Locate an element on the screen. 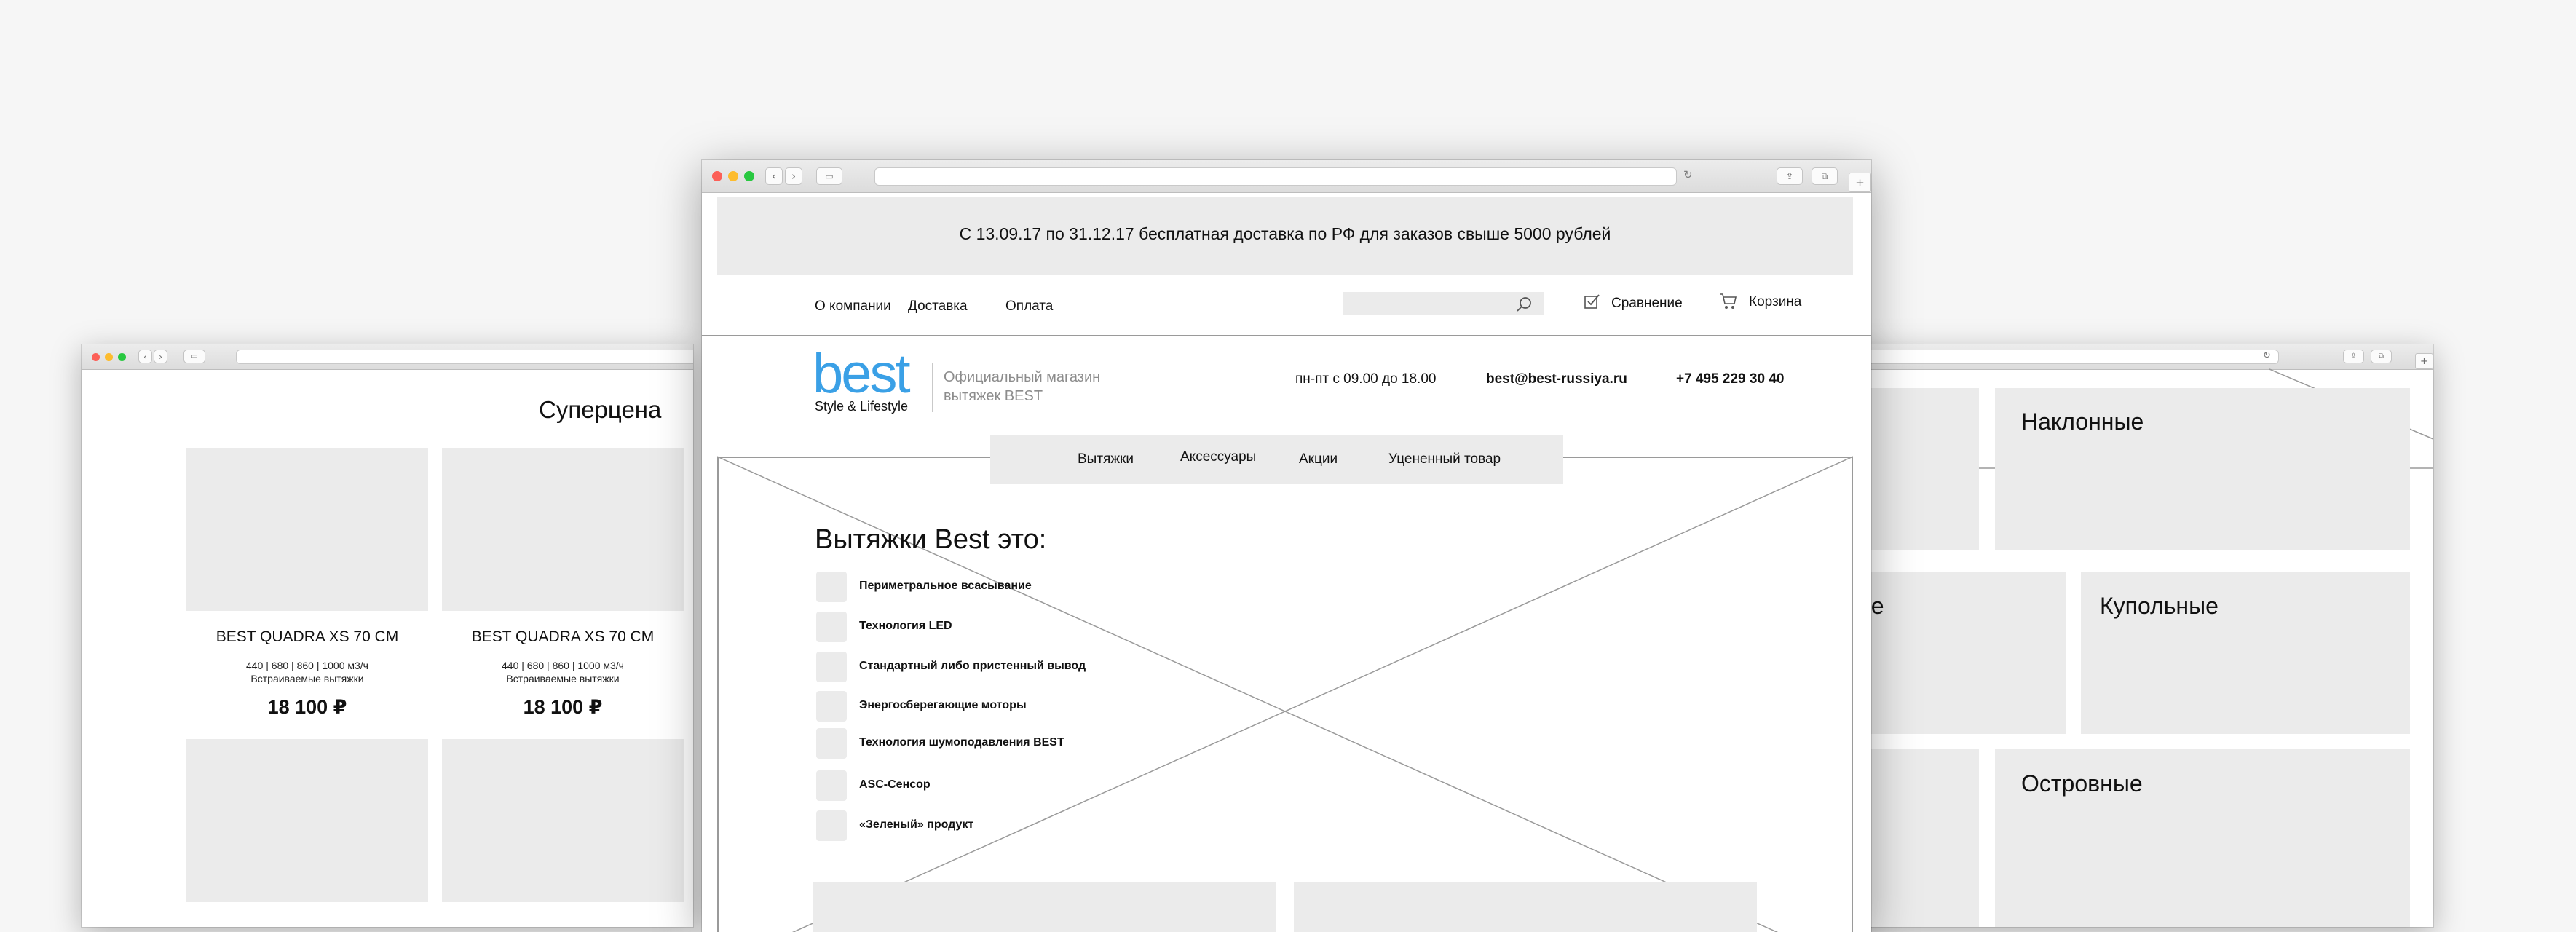 Image resolution: width=2576 pixels, height=932 pixels. shop-description-line1: Официальный магазин is located at coordinates (1022, 377).